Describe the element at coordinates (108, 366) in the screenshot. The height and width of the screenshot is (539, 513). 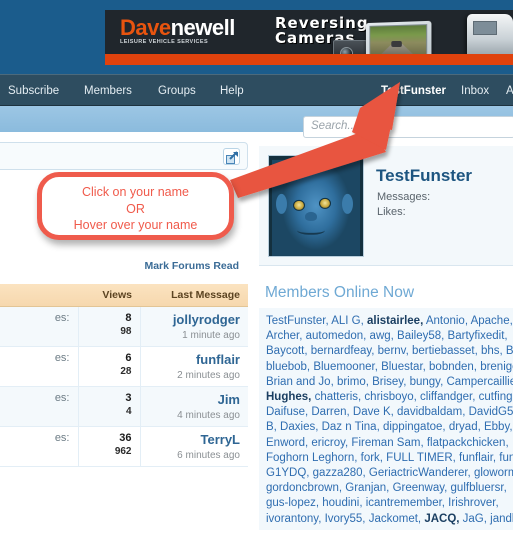
I see `row-views-cell: 6 28` at that location.